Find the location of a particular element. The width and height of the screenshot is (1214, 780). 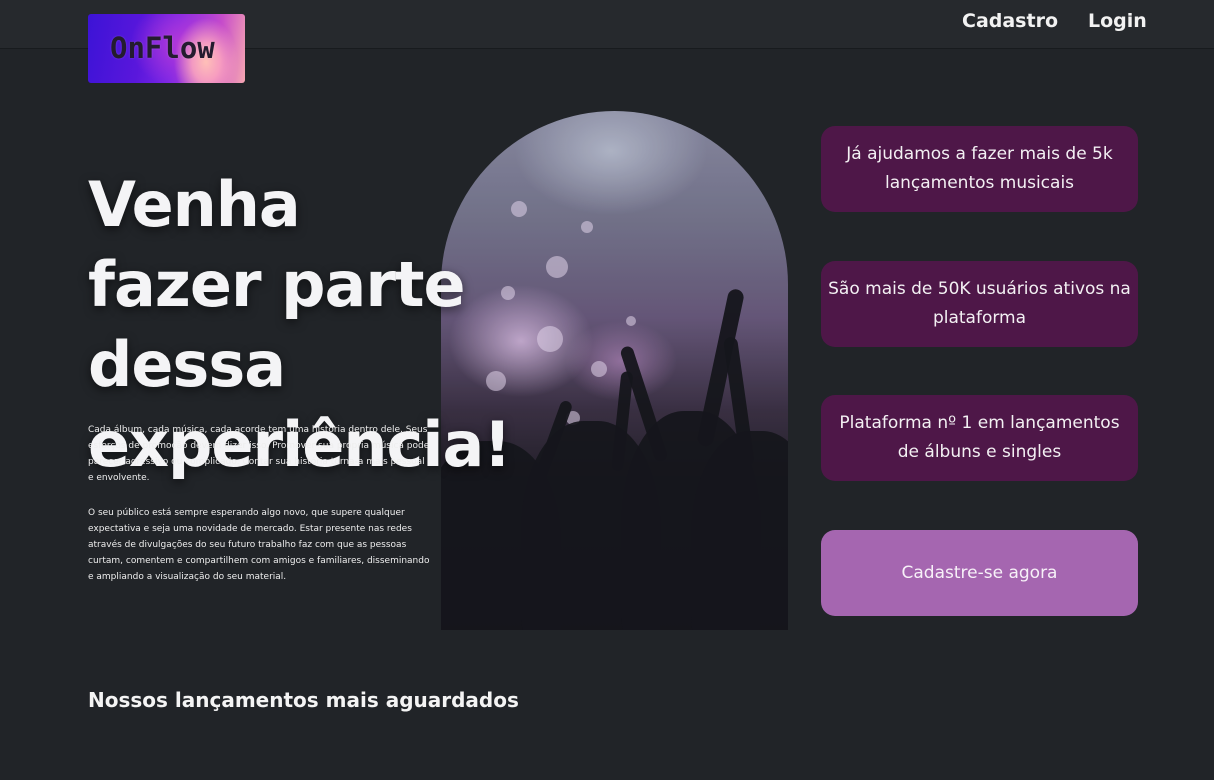

section-title-upcoming-releases: Nossos lançamentos mais aguardados is located at coordinates (303, 700).